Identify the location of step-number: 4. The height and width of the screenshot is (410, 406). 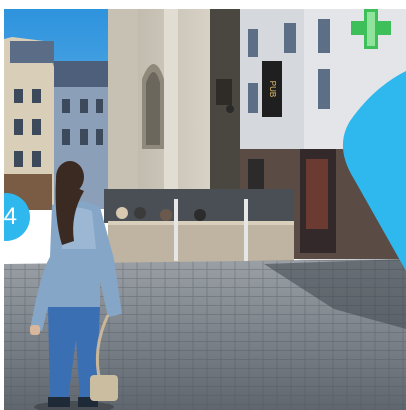
(10, 216).